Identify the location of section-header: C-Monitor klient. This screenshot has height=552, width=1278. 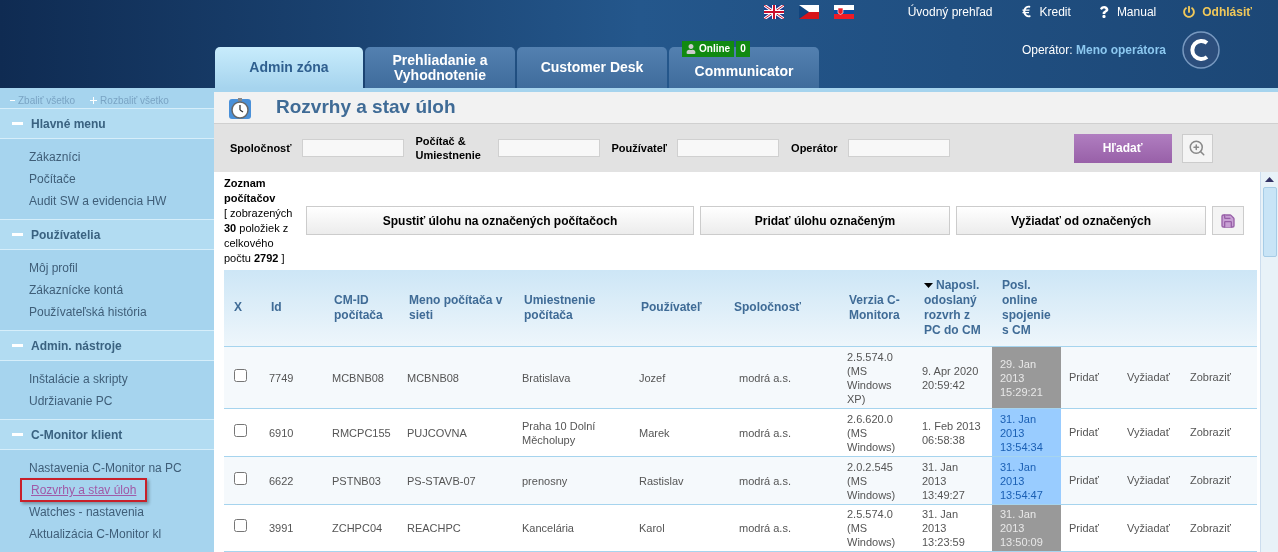
(107, 434).